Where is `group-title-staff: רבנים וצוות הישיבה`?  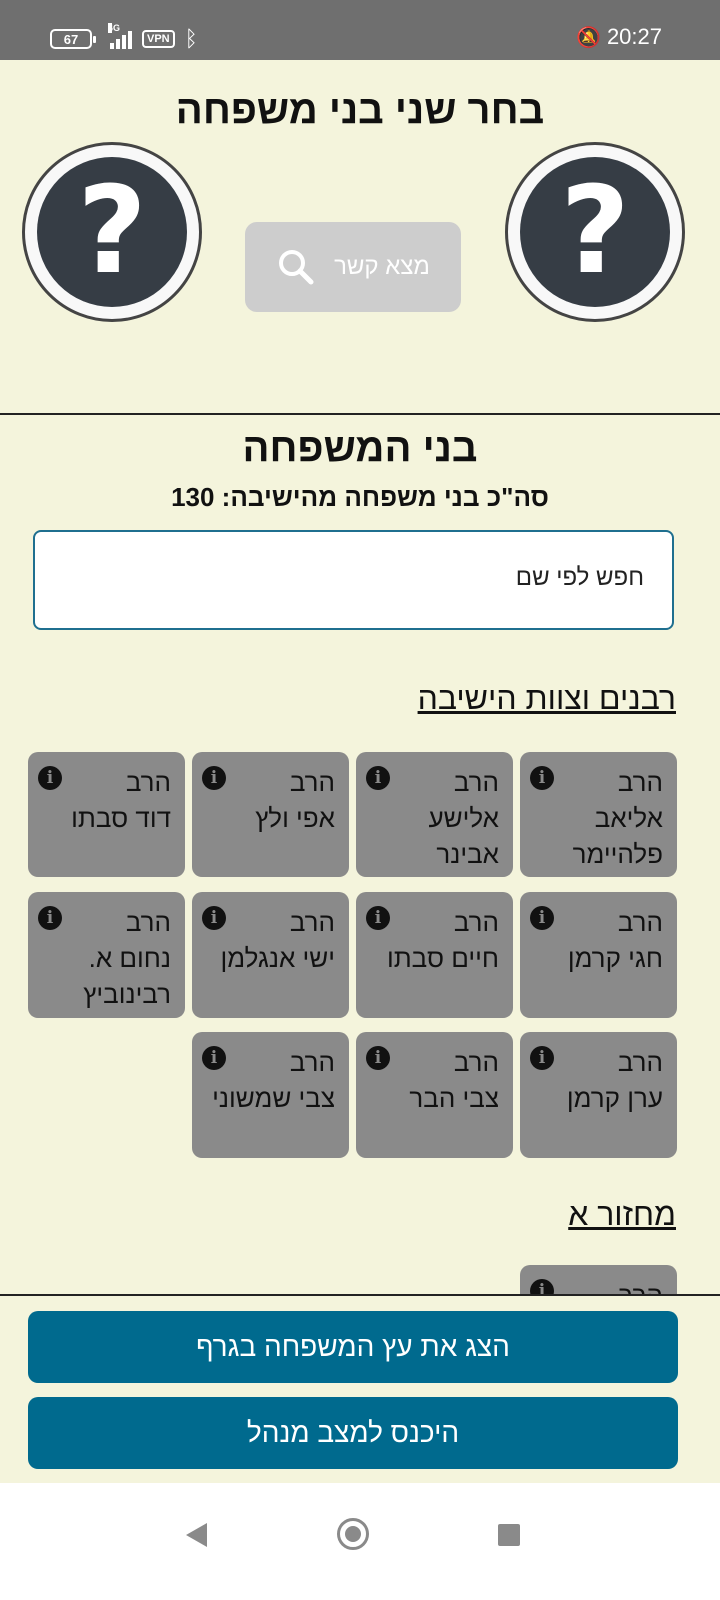 group-title-staff: רבנים וצוות הישיבה is located at coordinates (546, 698).